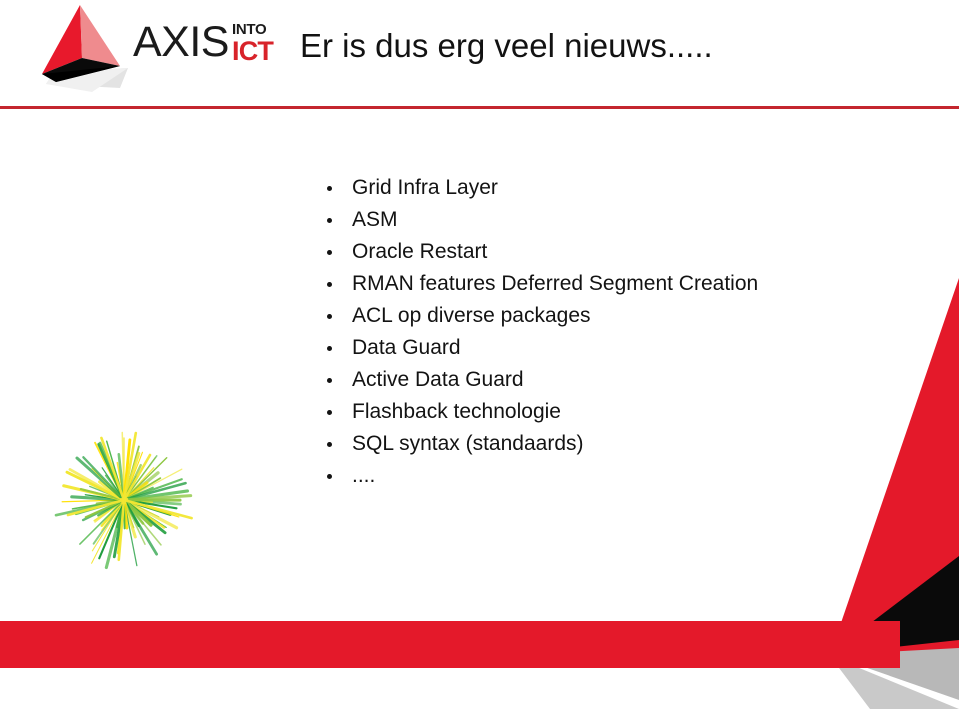 This screenshot has height=709, width=959. Describe the element at coordinates (622, 380) in the screenshot. I see `list-item: Active Data Guard` at that location.